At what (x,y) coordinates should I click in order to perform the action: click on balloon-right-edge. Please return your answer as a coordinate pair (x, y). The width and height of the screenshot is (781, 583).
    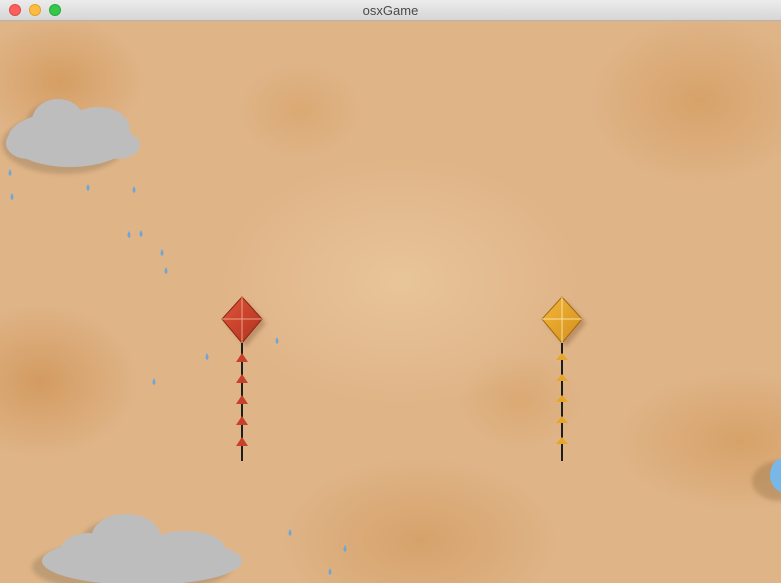
    Looking at the image, I should click on (766, 479).